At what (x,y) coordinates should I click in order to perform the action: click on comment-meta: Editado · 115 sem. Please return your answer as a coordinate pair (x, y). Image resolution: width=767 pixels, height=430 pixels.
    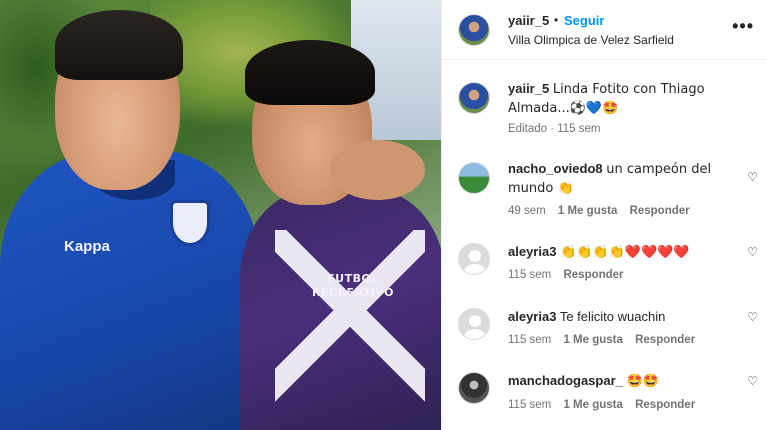
    Looking at the image, I should click on (558, 129).